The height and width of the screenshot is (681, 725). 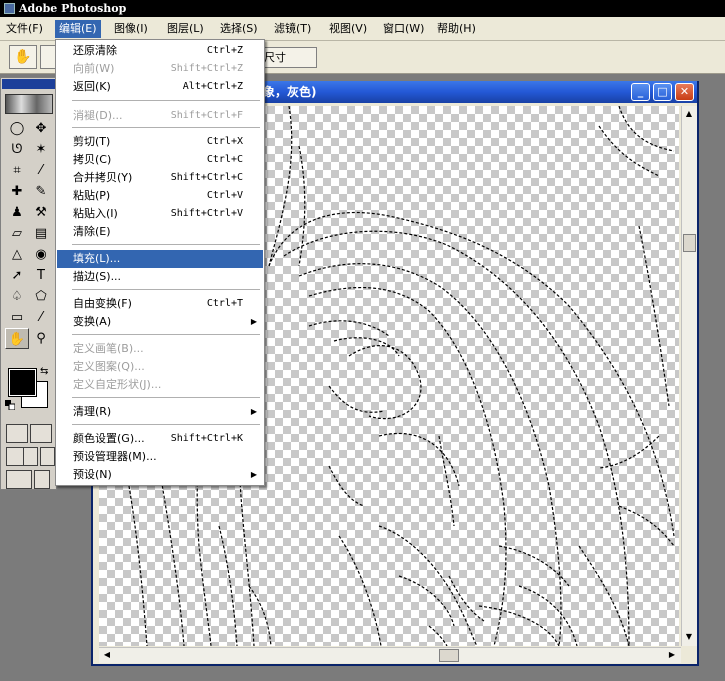 What do you see at coordinates (689, 637) in the screenshot?
I see `scroll-down-arrow-icon: ▼` at bounding box center [689, 637].